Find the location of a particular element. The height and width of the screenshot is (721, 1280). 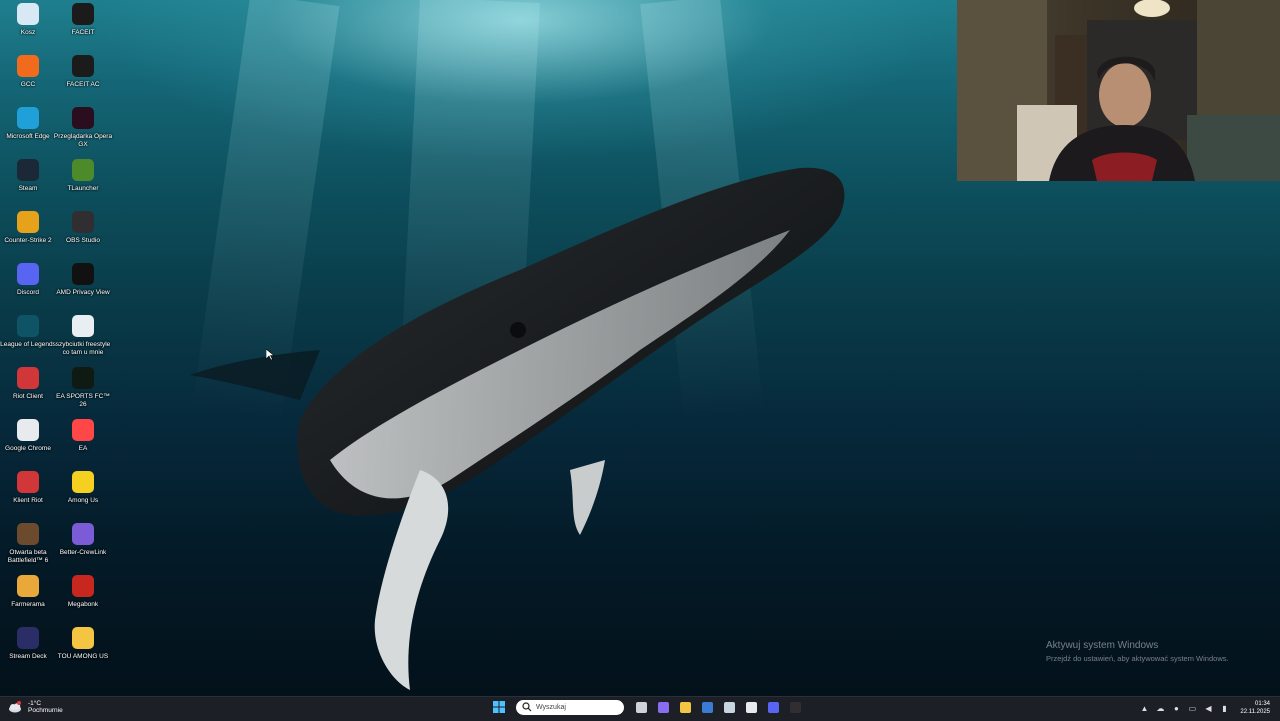

desktop-shortcut-edge: Microsoft Edge is located at coordinates (28, 130).